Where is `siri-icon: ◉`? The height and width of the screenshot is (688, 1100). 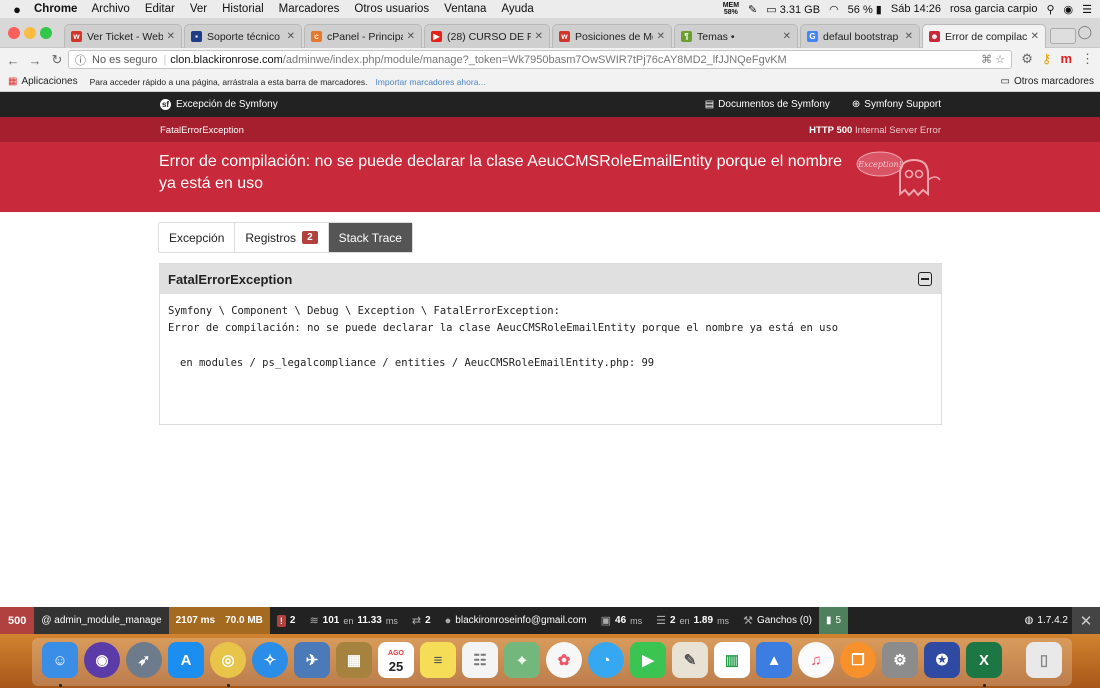 siri-icon: ◉ is located at coordinates (1069, 9).